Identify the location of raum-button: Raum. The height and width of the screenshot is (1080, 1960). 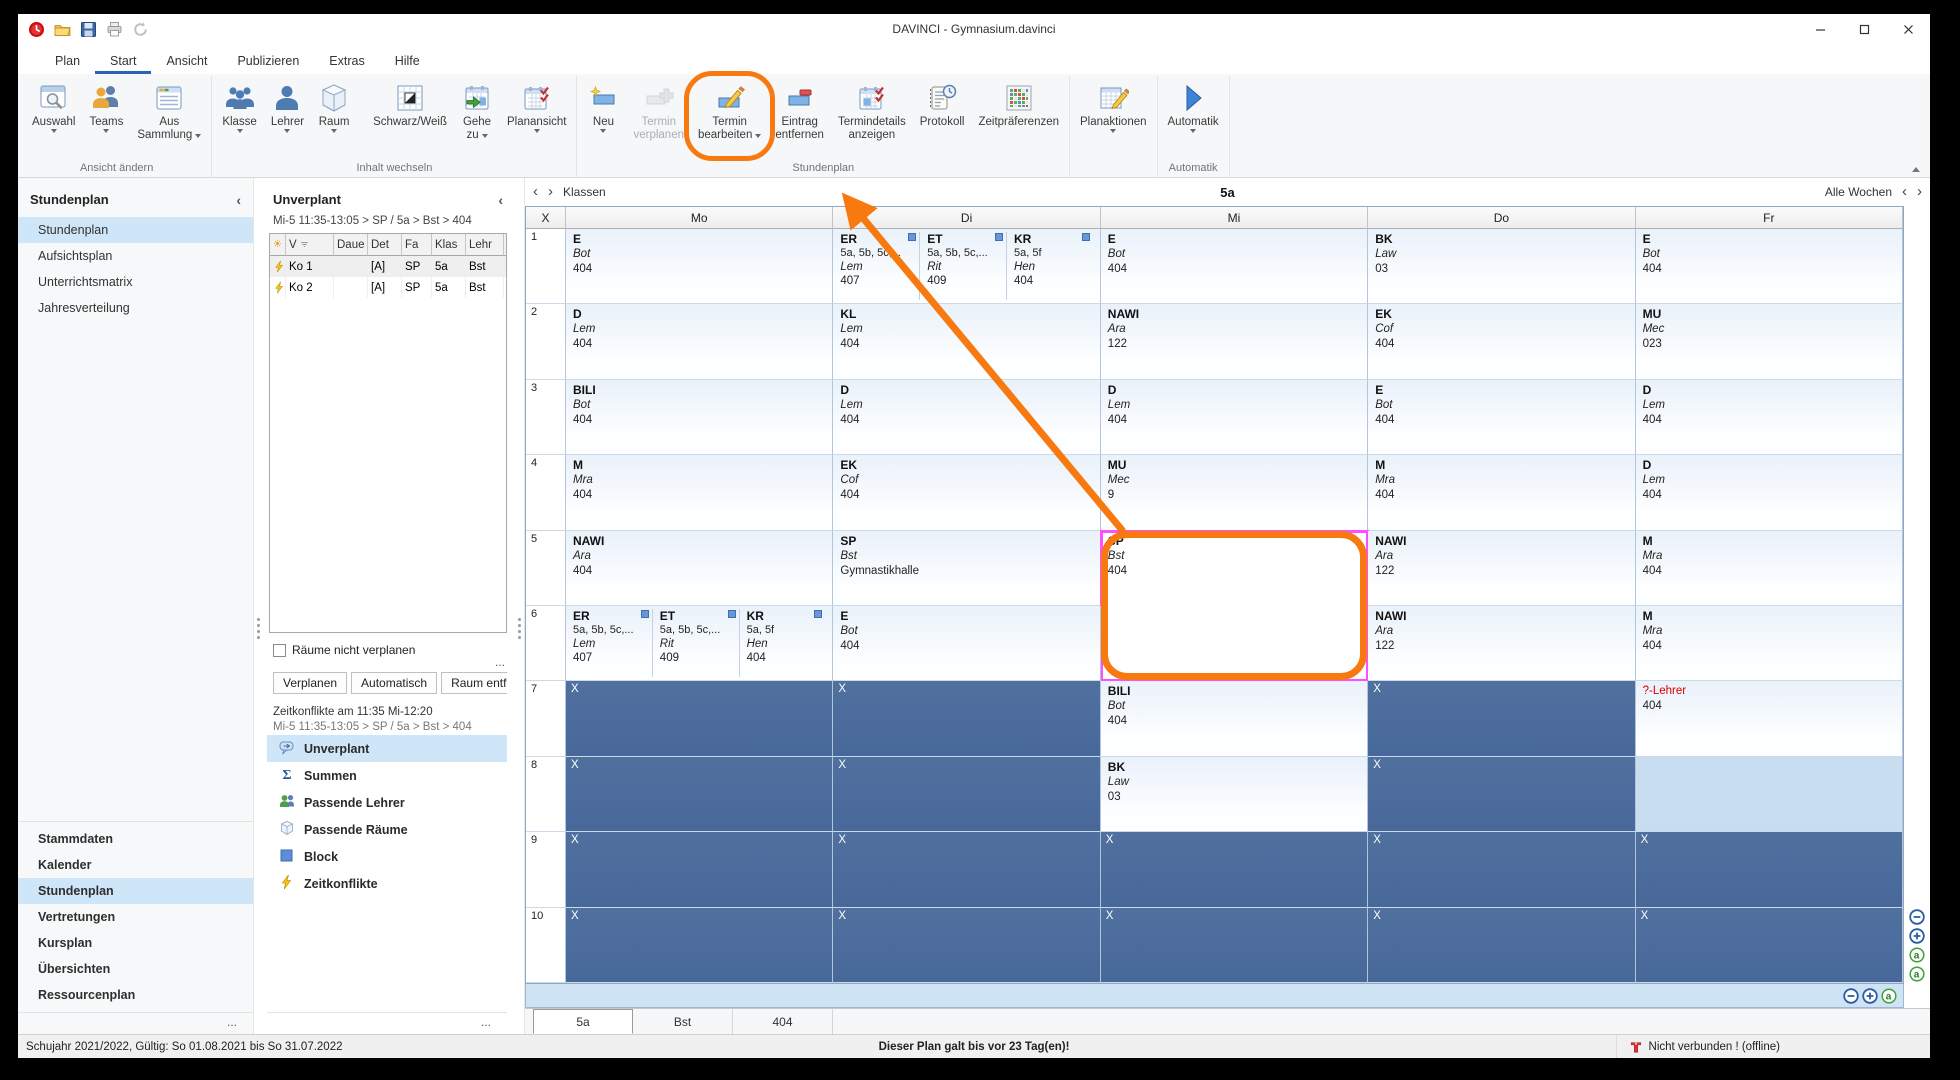
(334, 106).